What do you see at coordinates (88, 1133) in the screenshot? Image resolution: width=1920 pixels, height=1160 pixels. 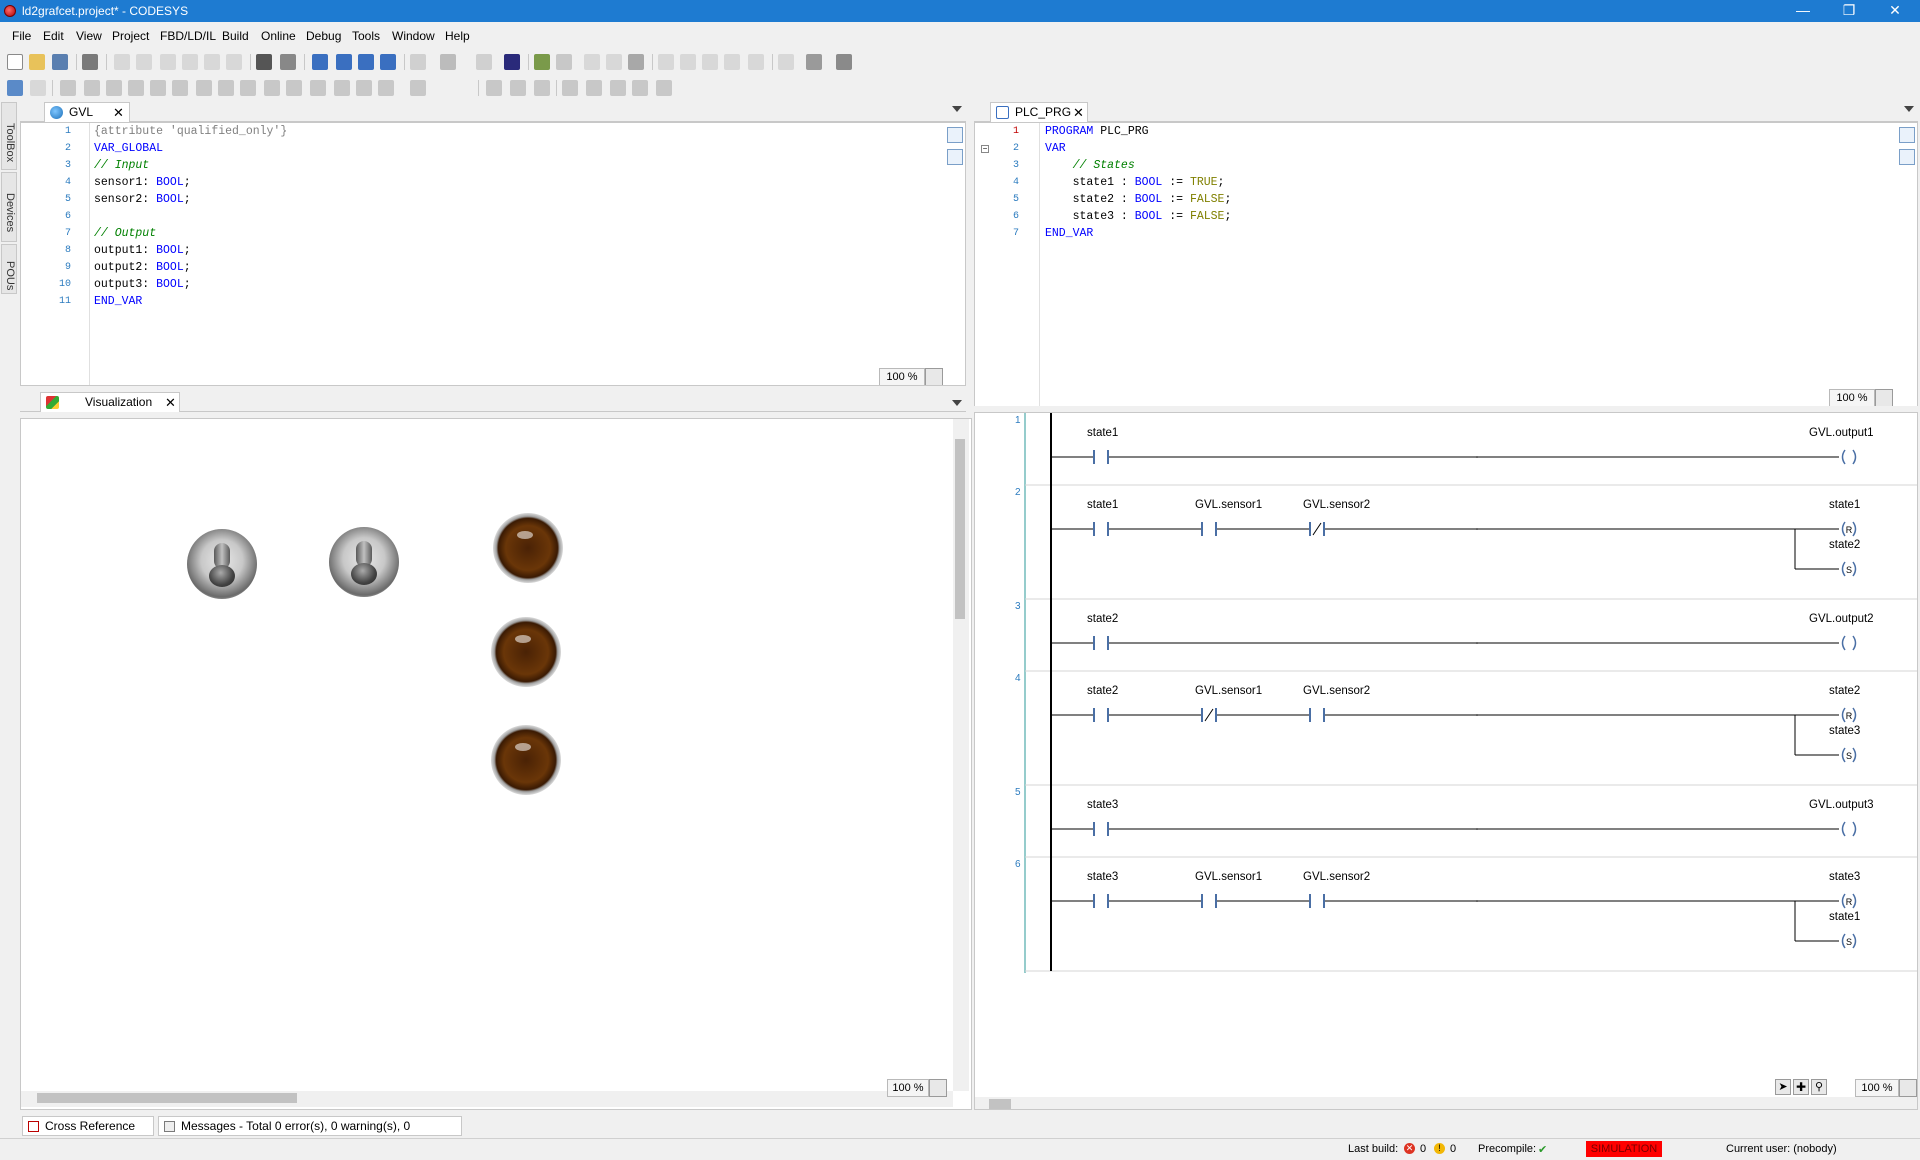 I see `tab-cross-reference-list: Cross Reference List` at bounding box center [88, 1133].